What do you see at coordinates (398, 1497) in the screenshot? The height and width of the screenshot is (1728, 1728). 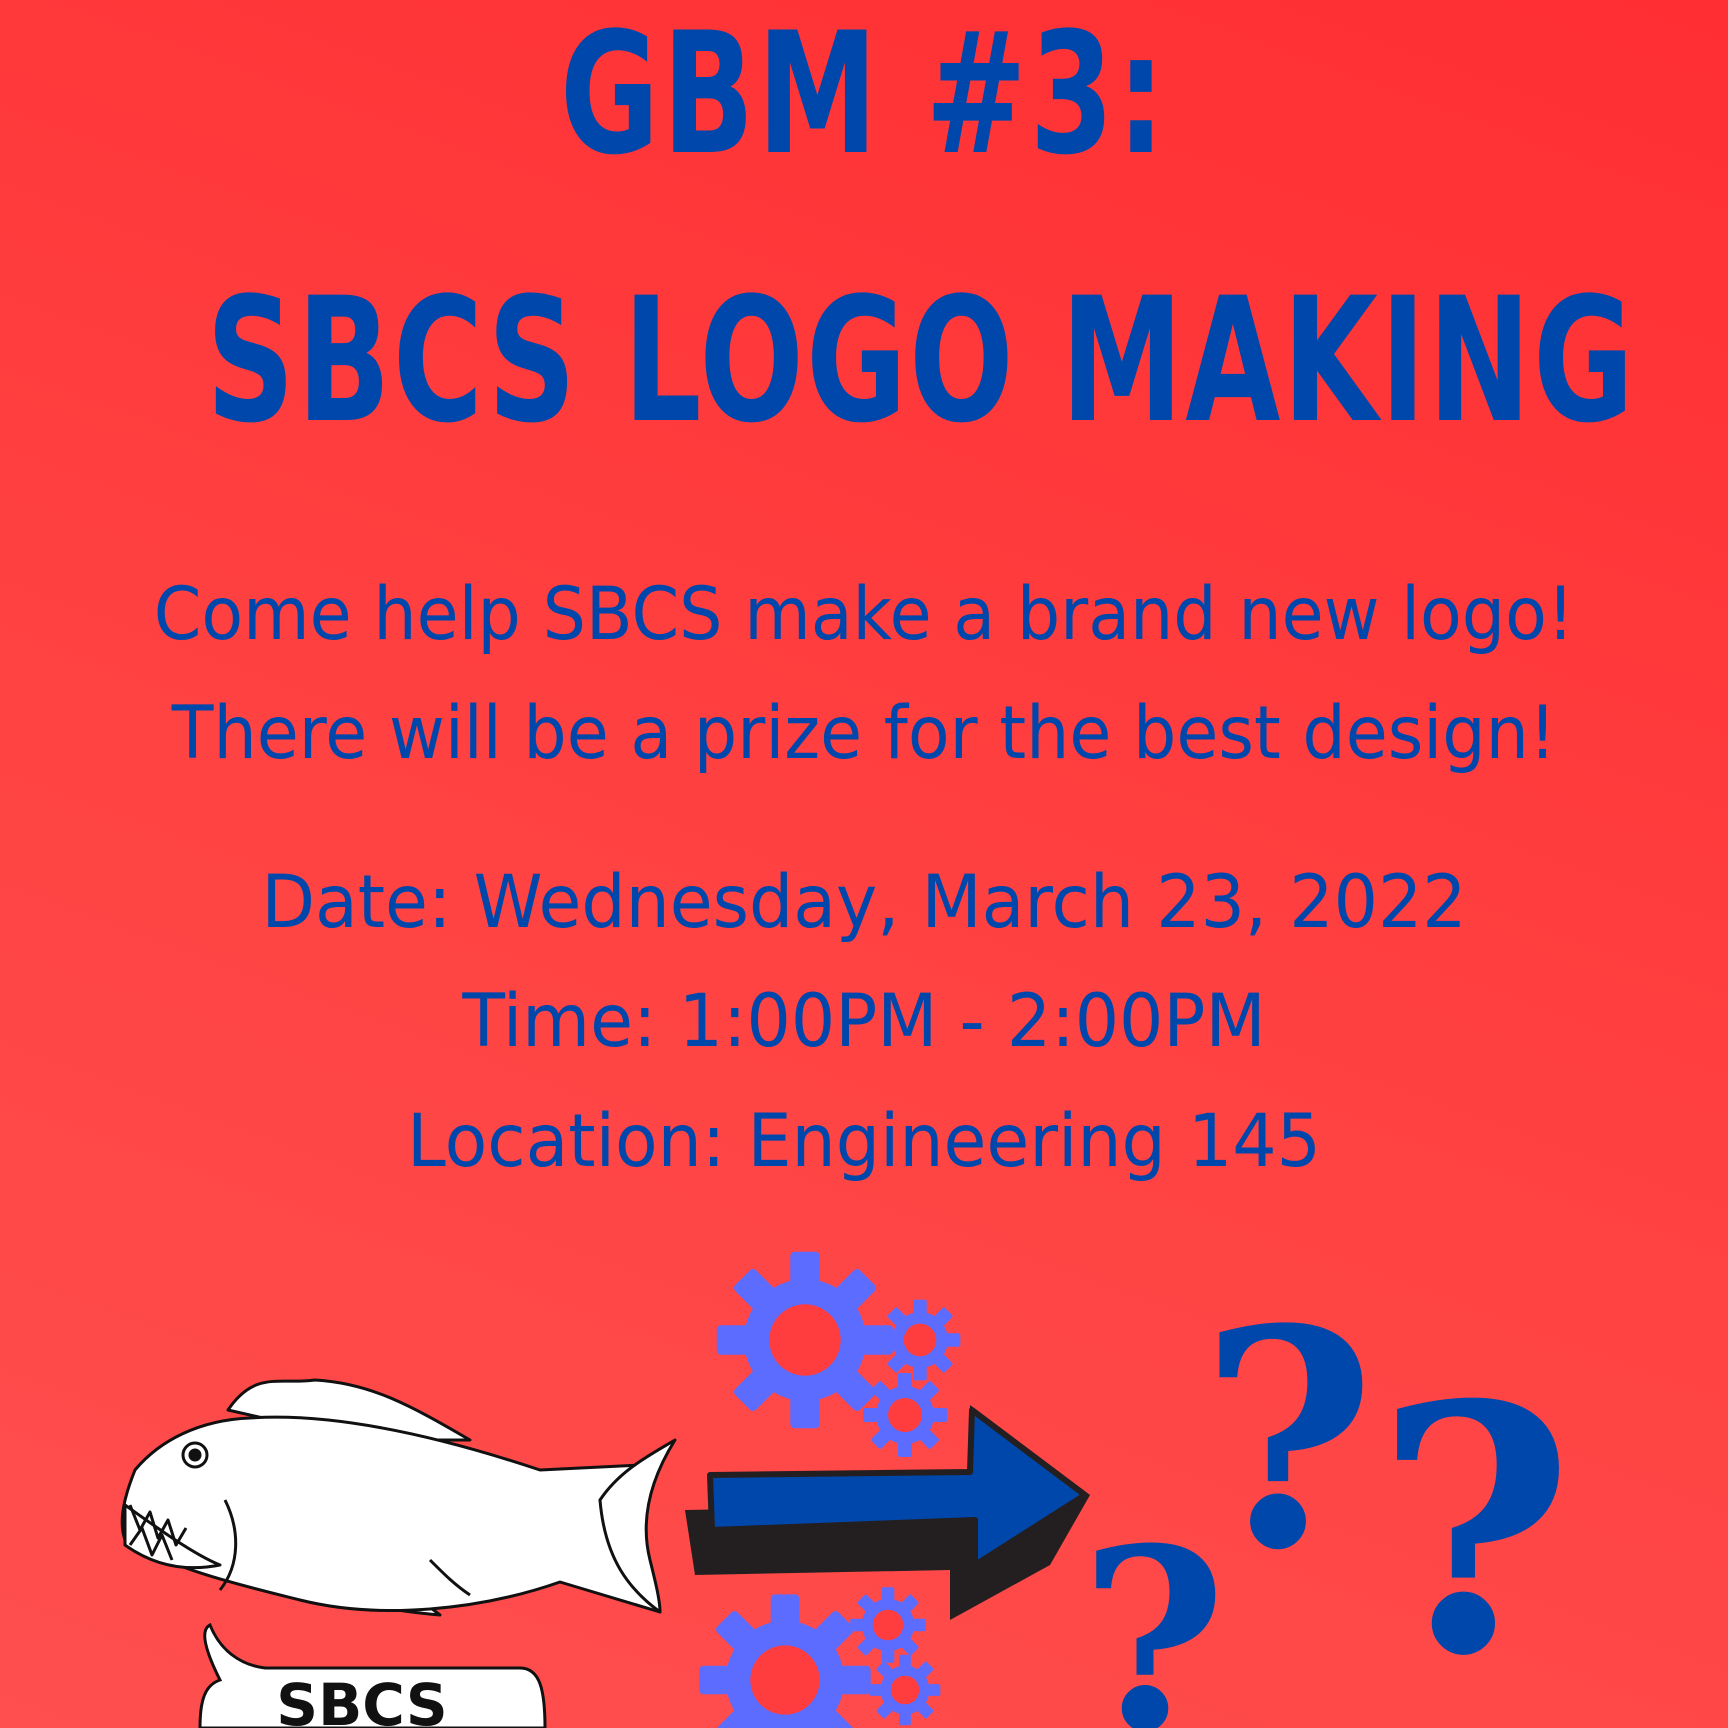 I see `piranha-fish-icon` at bounding box center [398, 1497].